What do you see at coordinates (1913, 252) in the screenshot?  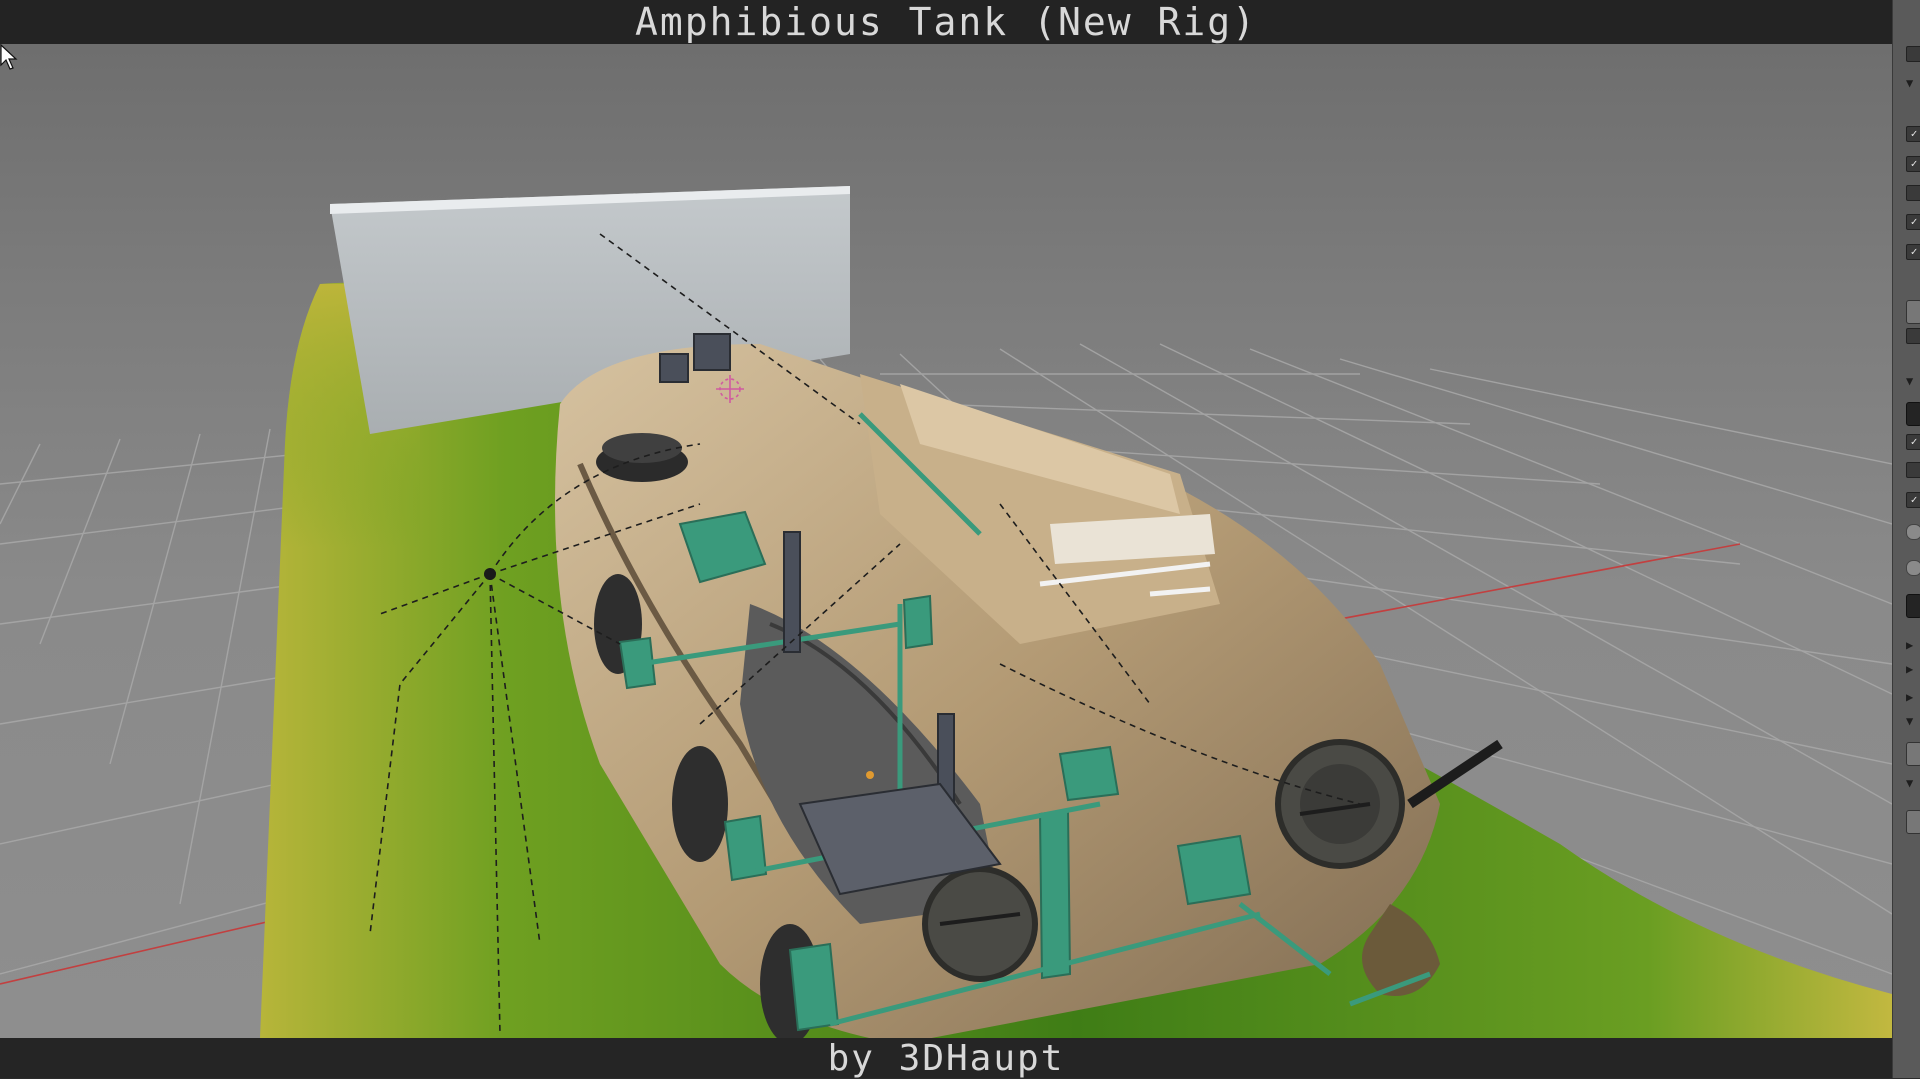 I see `checkbox-toggle-6: ✓` at bounding box center [1913, 252].